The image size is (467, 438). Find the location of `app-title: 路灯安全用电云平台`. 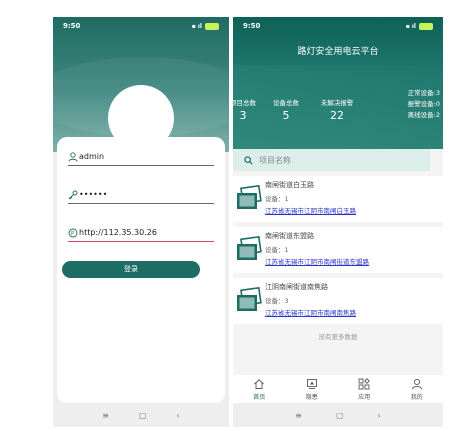

app-title: 路灯安全用电云平台 is located at coordinates (338, 52).